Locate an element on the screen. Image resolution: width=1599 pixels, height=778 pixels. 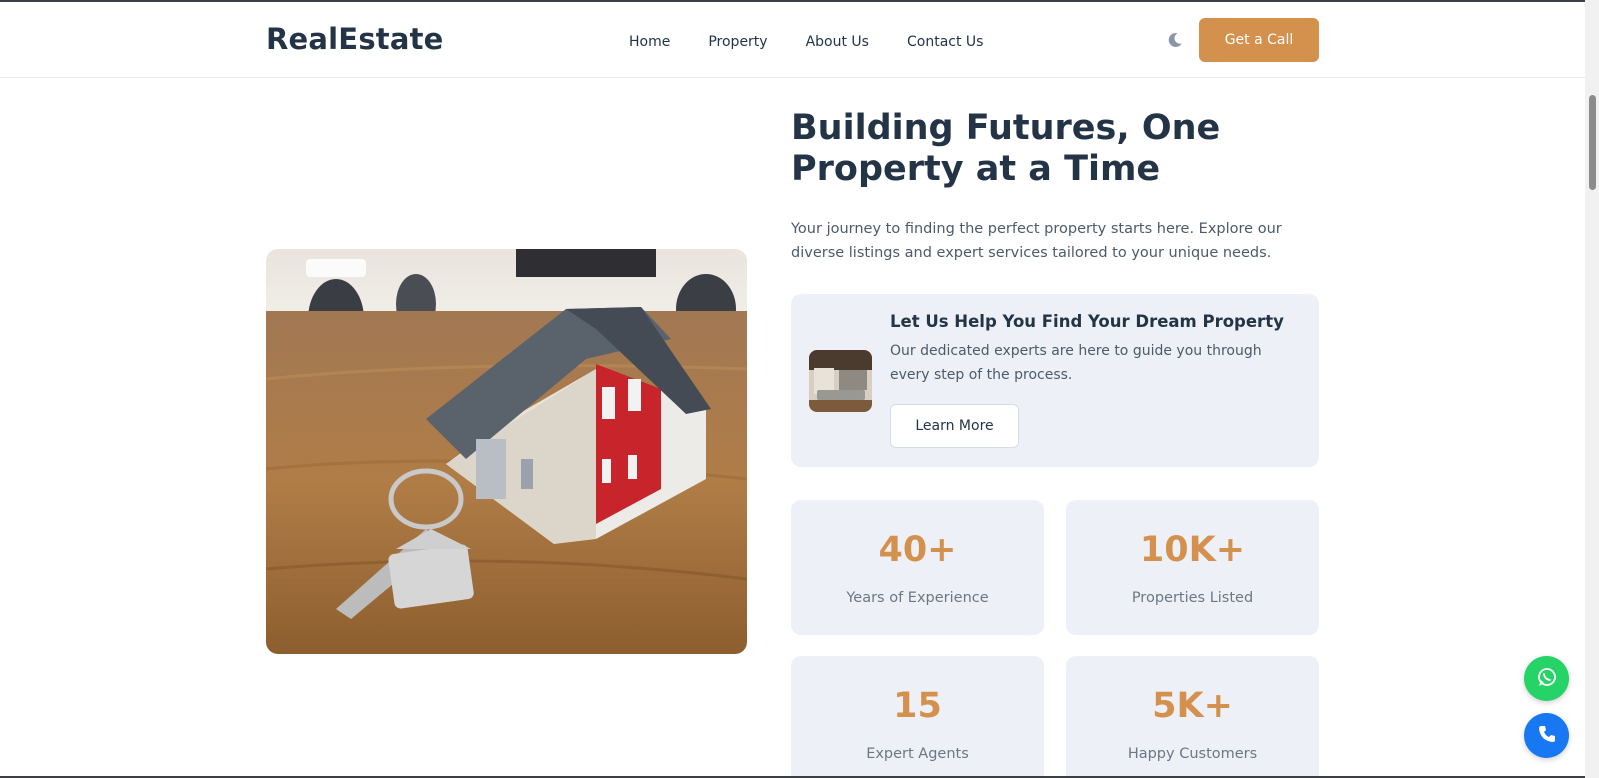
main-nav: Home Property About Us Contact Us is located at coordinates (825, 42).